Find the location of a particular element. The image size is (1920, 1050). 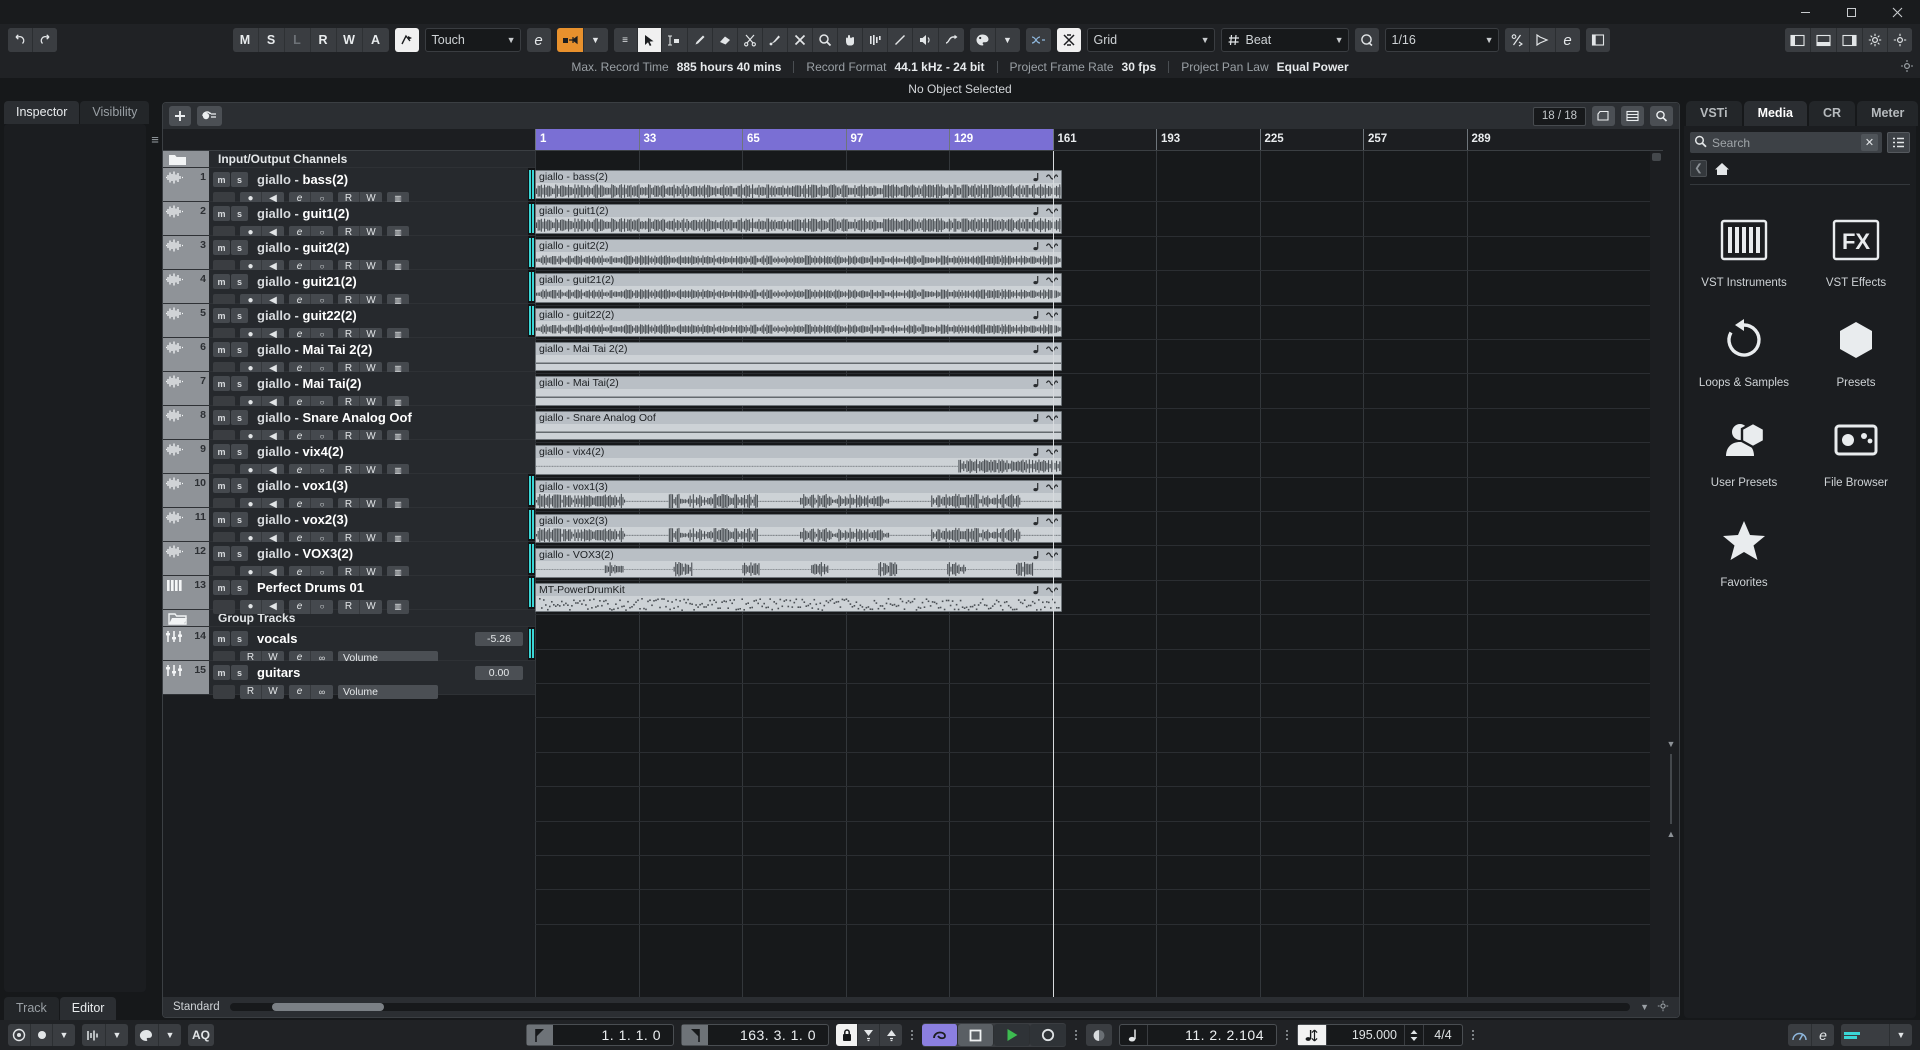

zoom-in-vertical-icon: ▲ is located at coordinates (1671, 834).